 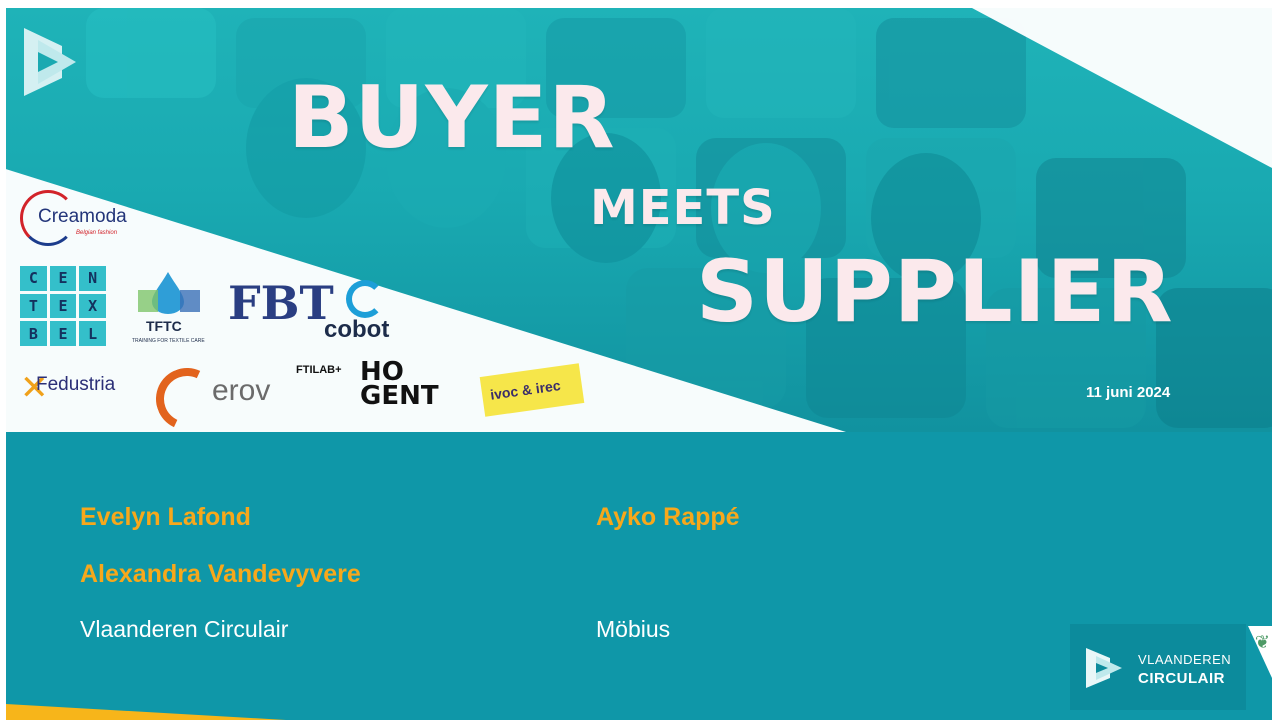 What do you see at coordinates (184, 629) in the screenshot?
I see `speaker-organization: Vlaanderen Circulair` at bounding box center [184, 629].